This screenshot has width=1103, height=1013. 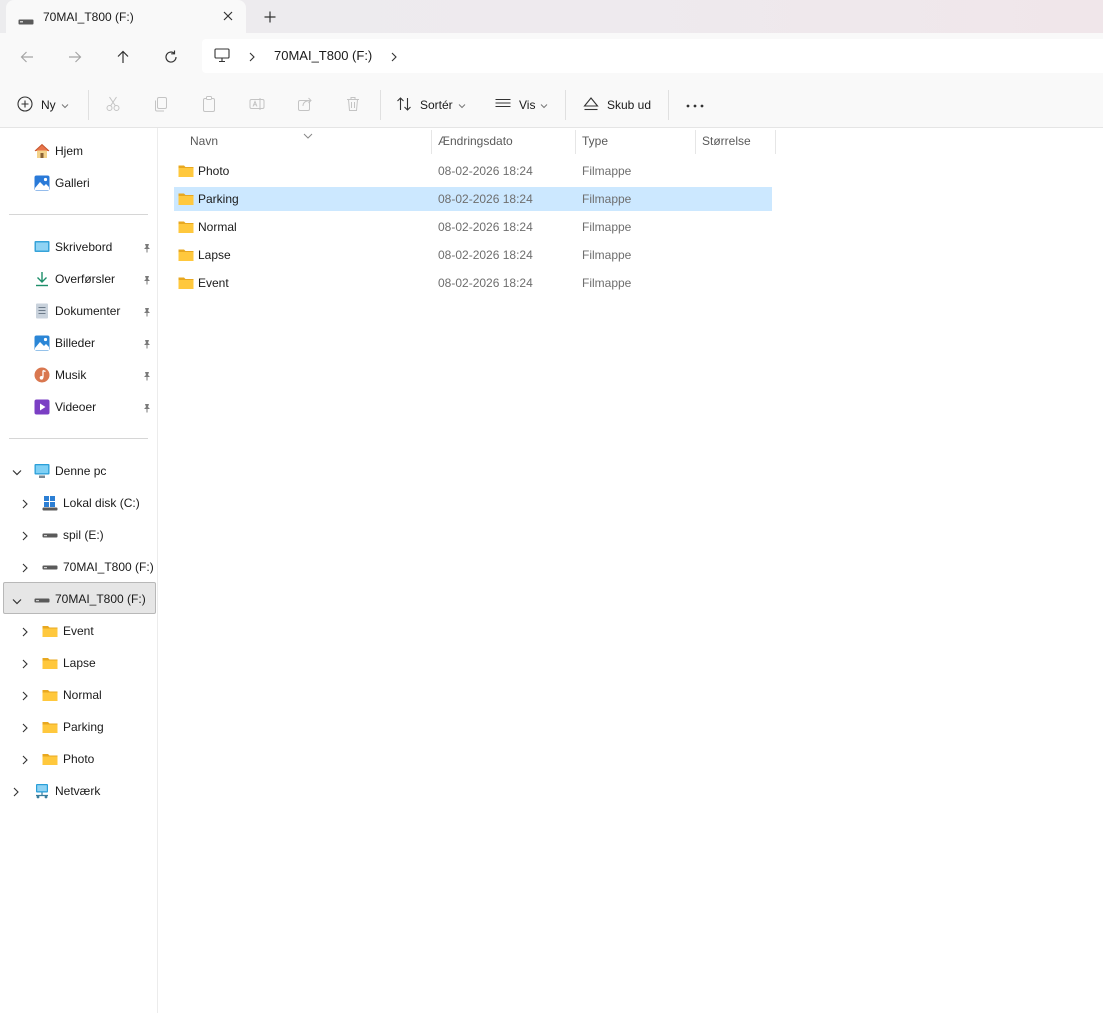 What do you see at coordinates (42, 375) in the screenshot?
I see `music-icon` at bounding box center [42, 375].